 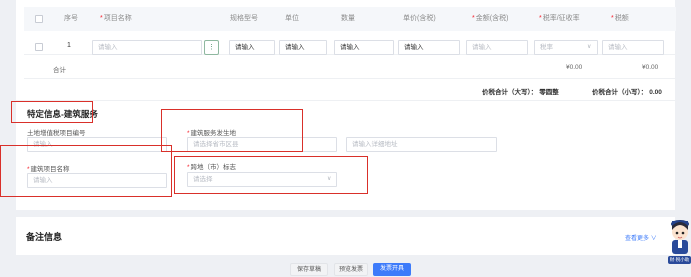 I want to click on total-label: 合计, so click(x=59, y=70).